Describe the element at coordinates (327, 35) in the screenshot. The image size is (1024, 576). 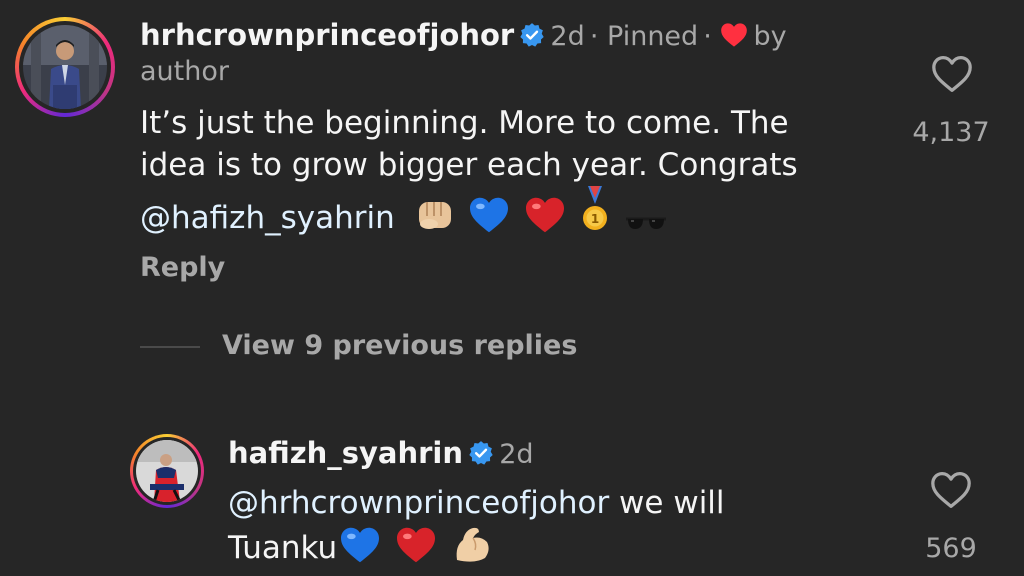
I see `comment-username: hrhcrownprinceofjohor` at that location.